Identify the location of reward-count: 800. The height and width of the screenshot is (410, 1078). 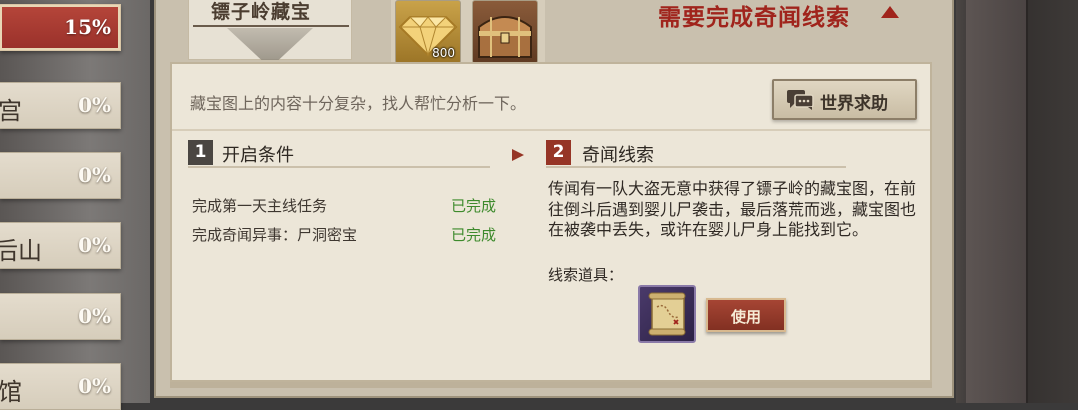
(443, 53).